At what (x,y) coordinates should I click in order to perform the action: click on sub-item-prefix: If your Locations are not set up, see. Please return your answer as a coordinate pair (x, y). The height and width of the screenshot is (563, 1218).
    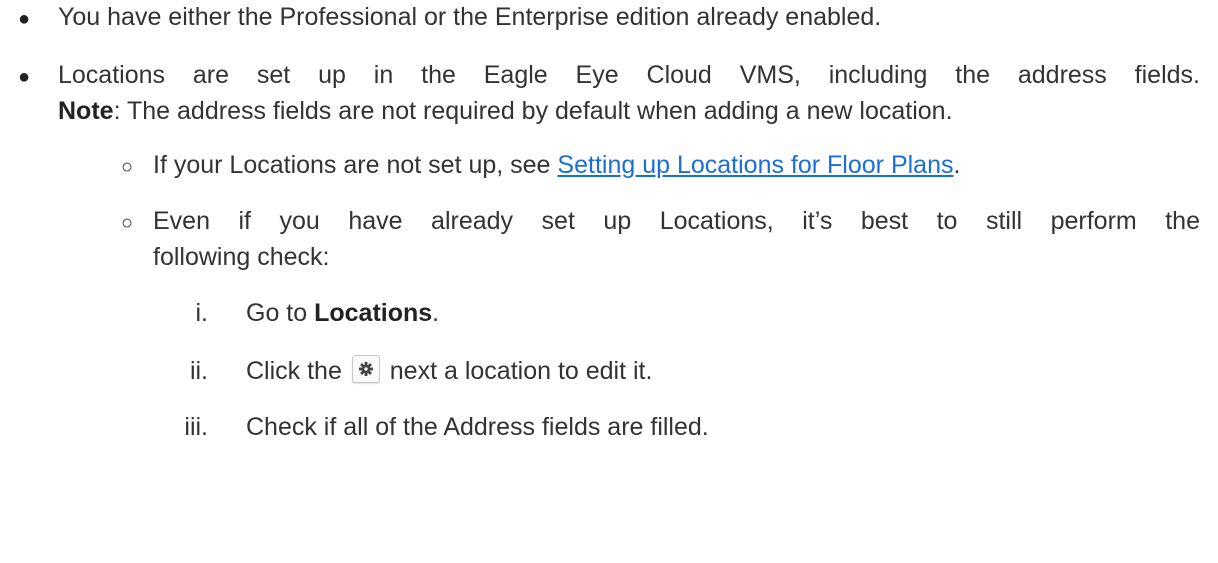
    Looking at the image, I should click on (355, 165).